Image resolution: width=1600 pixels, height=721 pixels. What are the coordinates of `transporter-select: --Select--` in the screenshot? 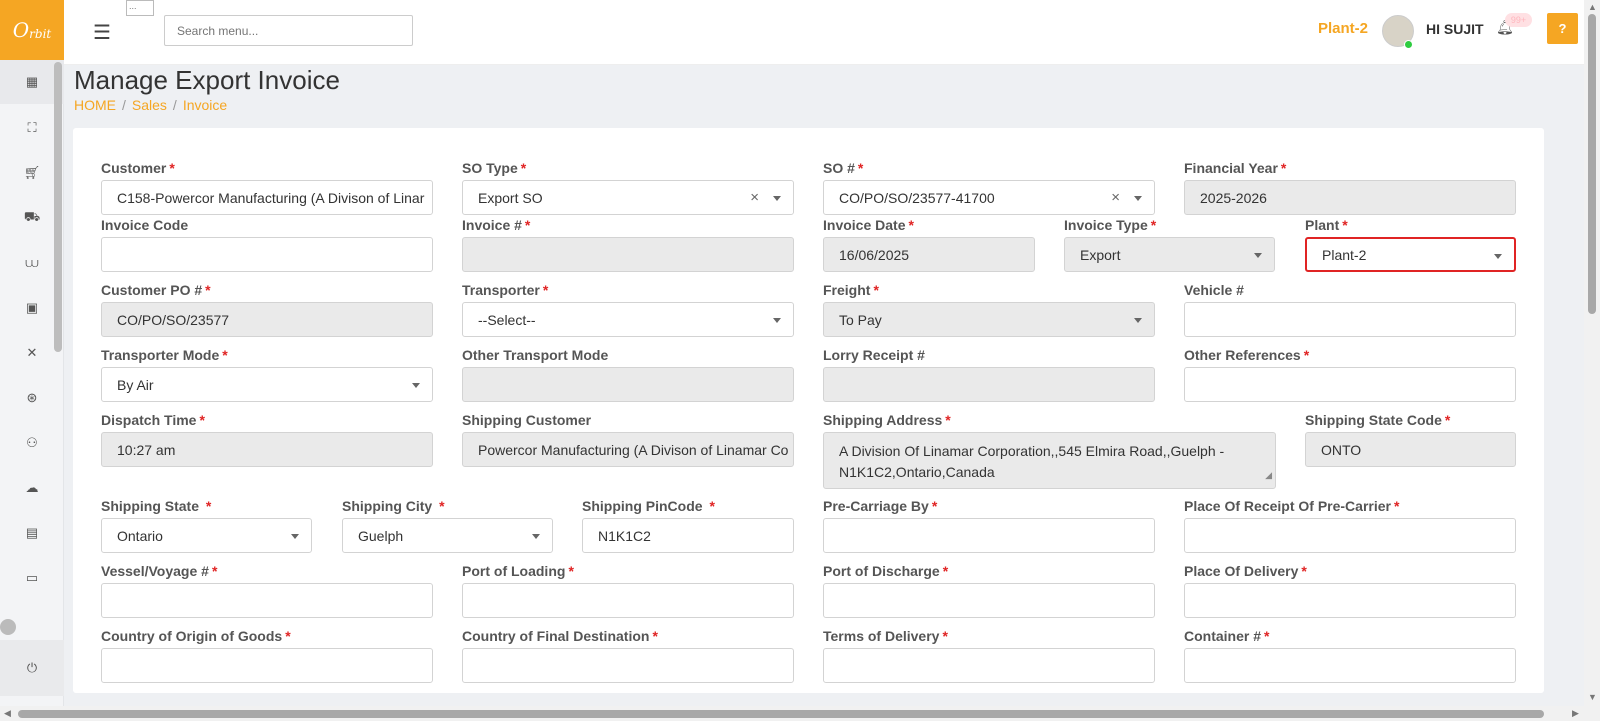 It's located at (628, 319).